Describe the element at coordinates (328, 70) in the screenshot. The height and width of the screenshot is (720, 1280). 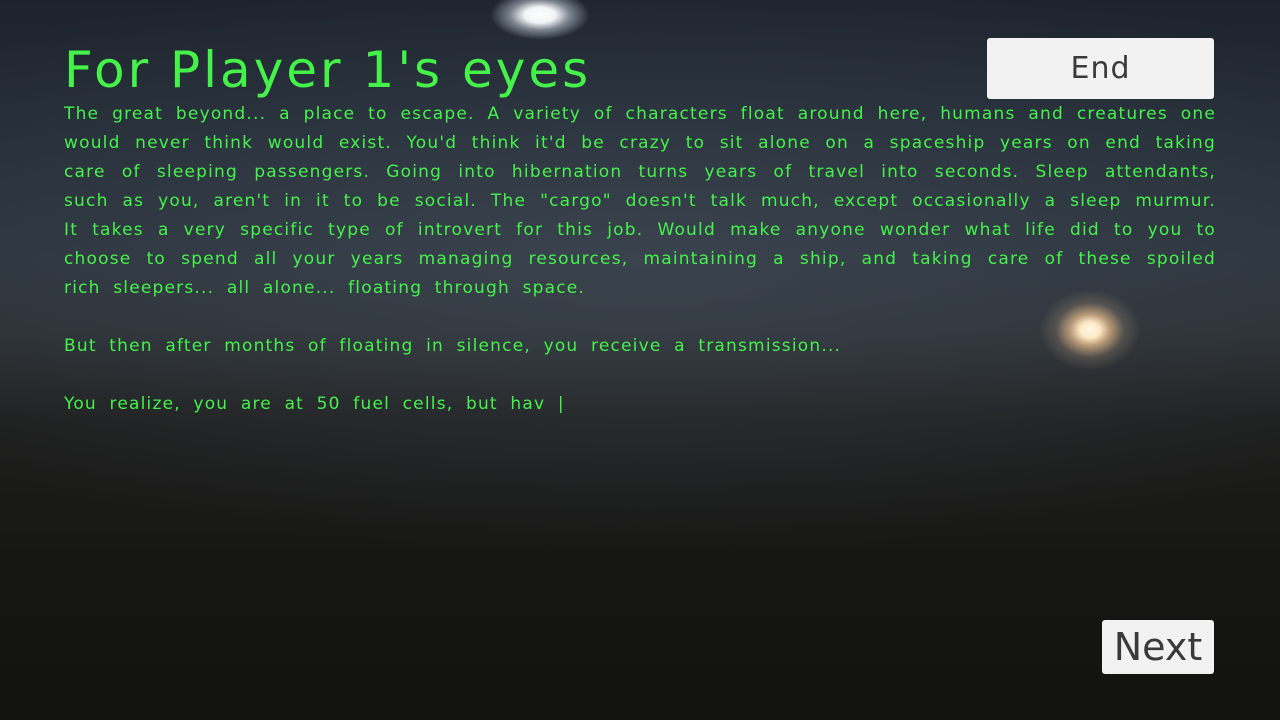
I see `page-title: For Player 1's eyes` at that location.